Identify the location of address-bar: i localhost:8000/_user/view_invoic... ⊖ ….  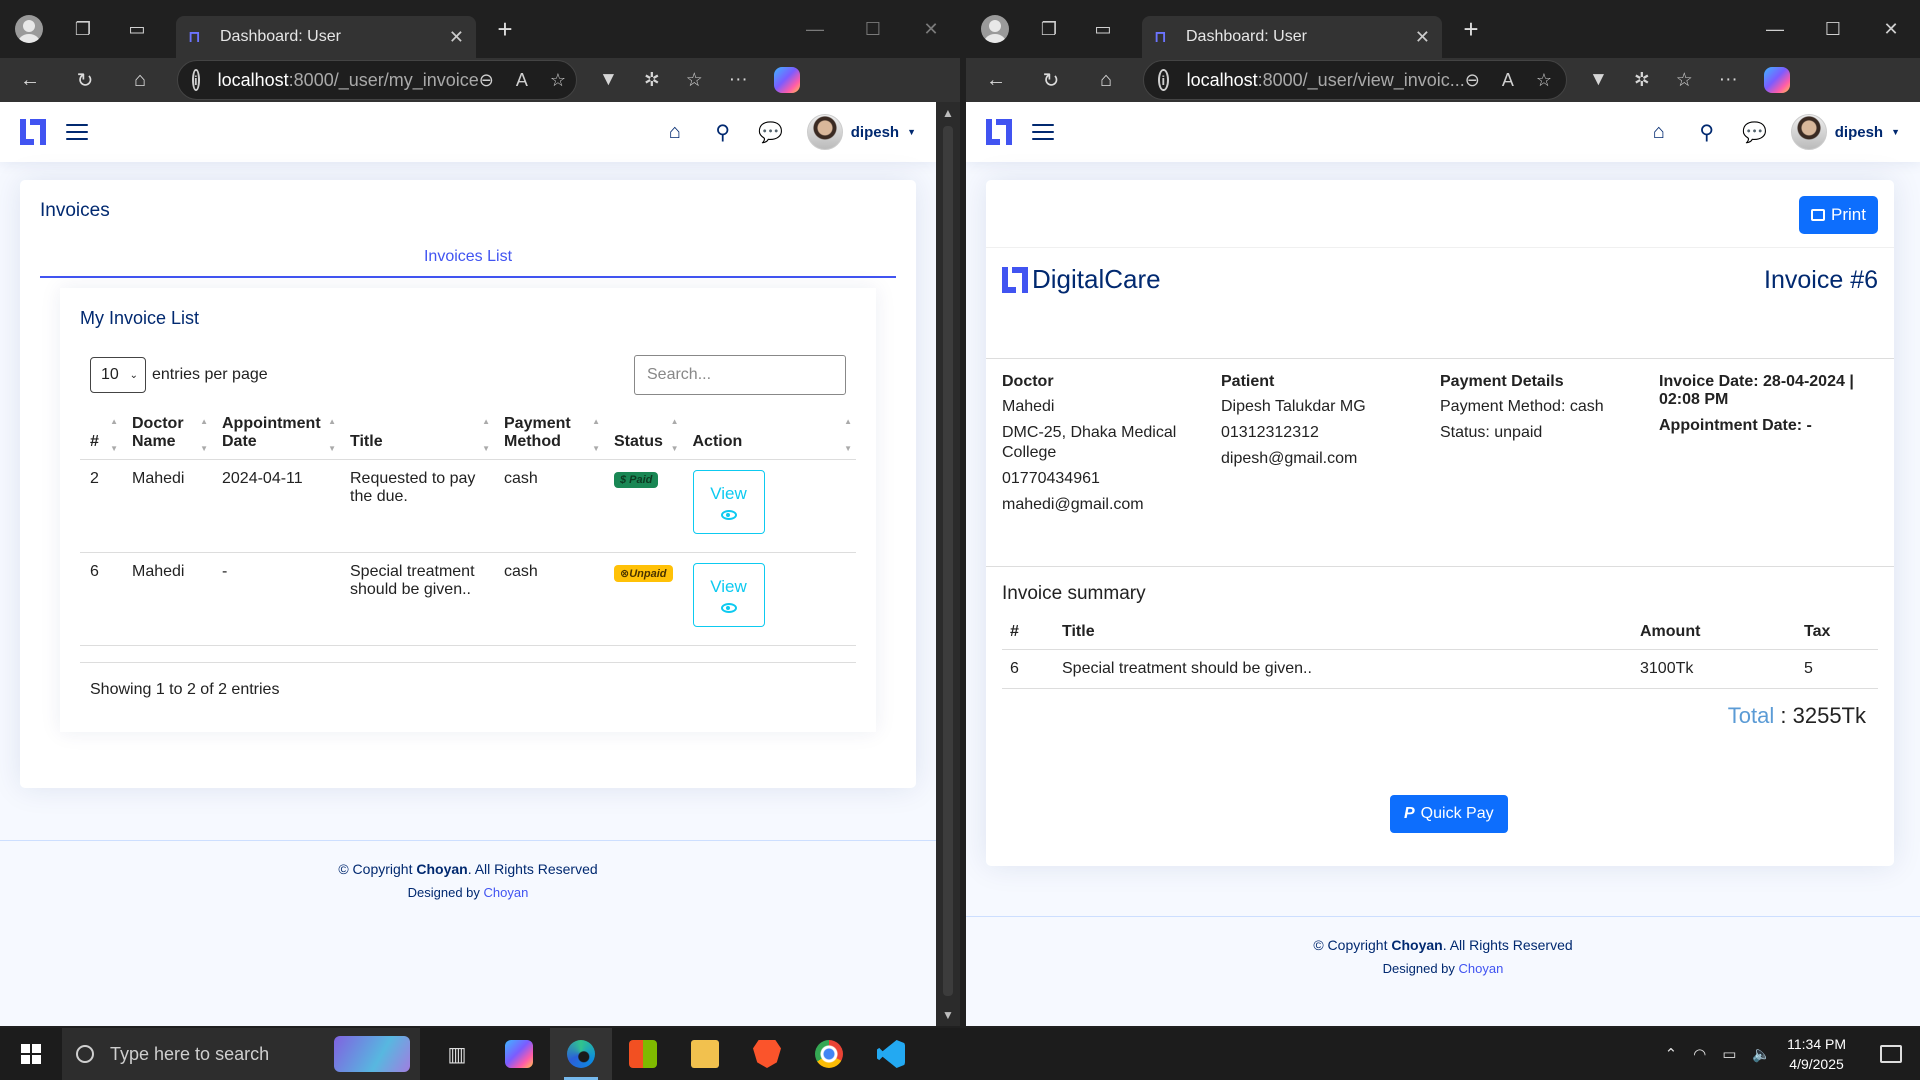
(1355, 80).